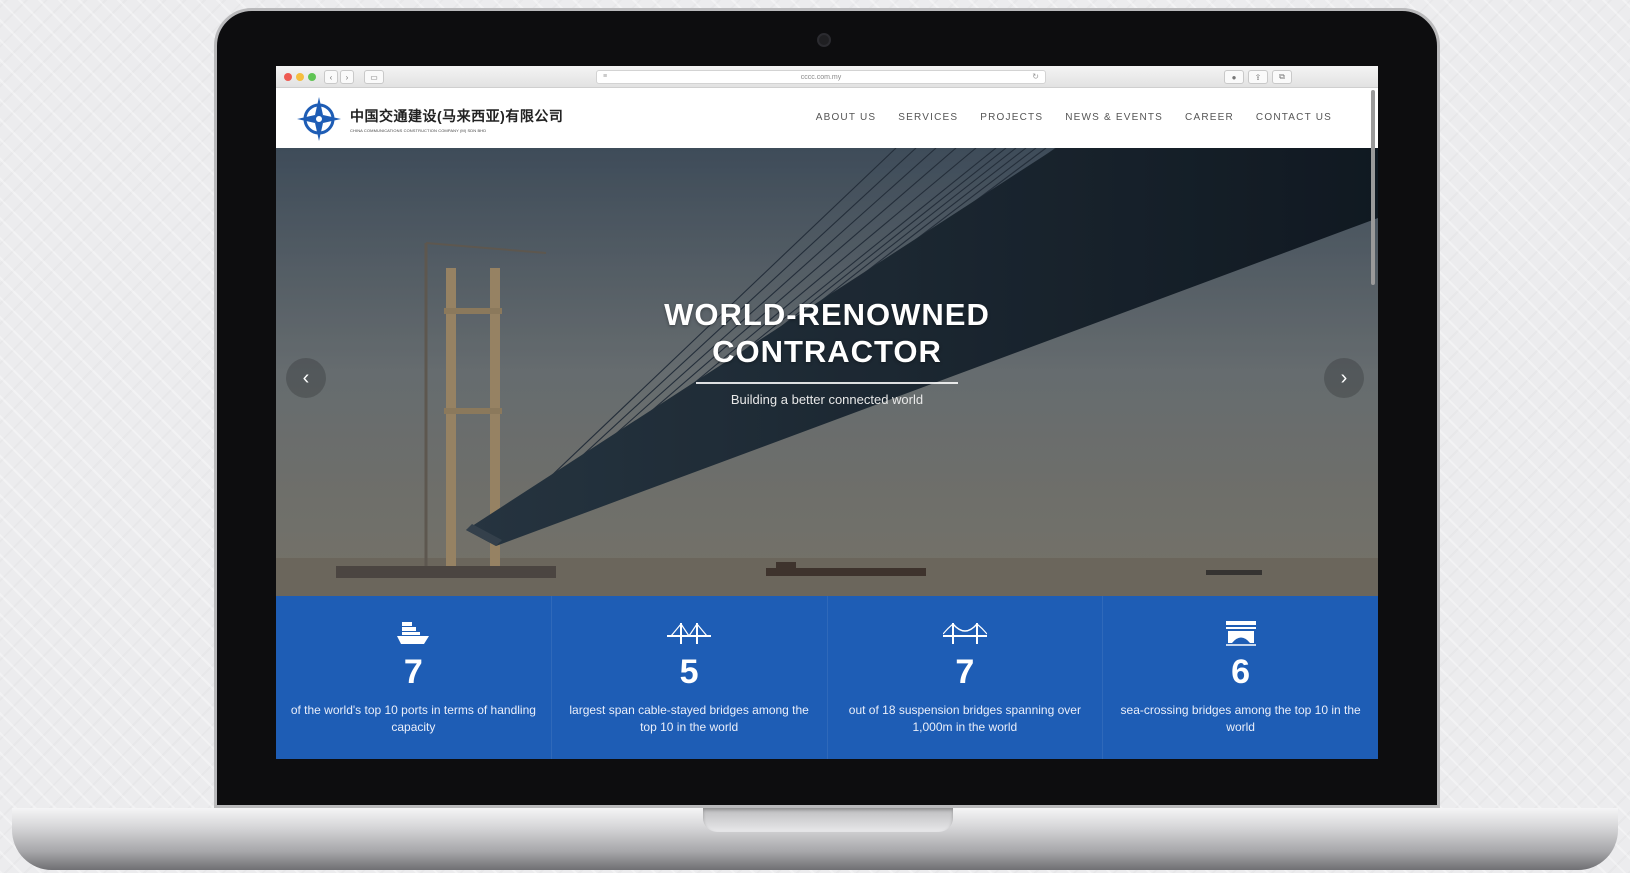 The height and width of the screenshot is (873, 1630). What do you see at coordinates (827, 399) in the screenshot?
I see `hero-subtitle: Building a better connected world` at bounding box center [827, 399].